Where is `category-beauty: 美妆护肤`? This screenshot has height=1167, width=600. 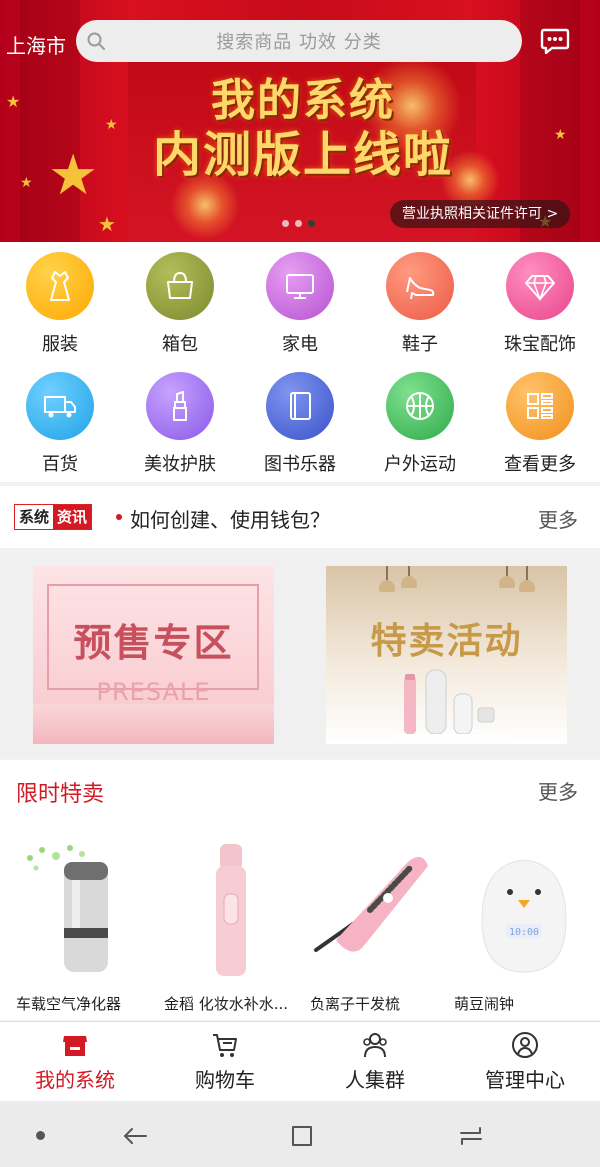
category-beauty: 美妆护肤 is located at coordinates (180, 424).